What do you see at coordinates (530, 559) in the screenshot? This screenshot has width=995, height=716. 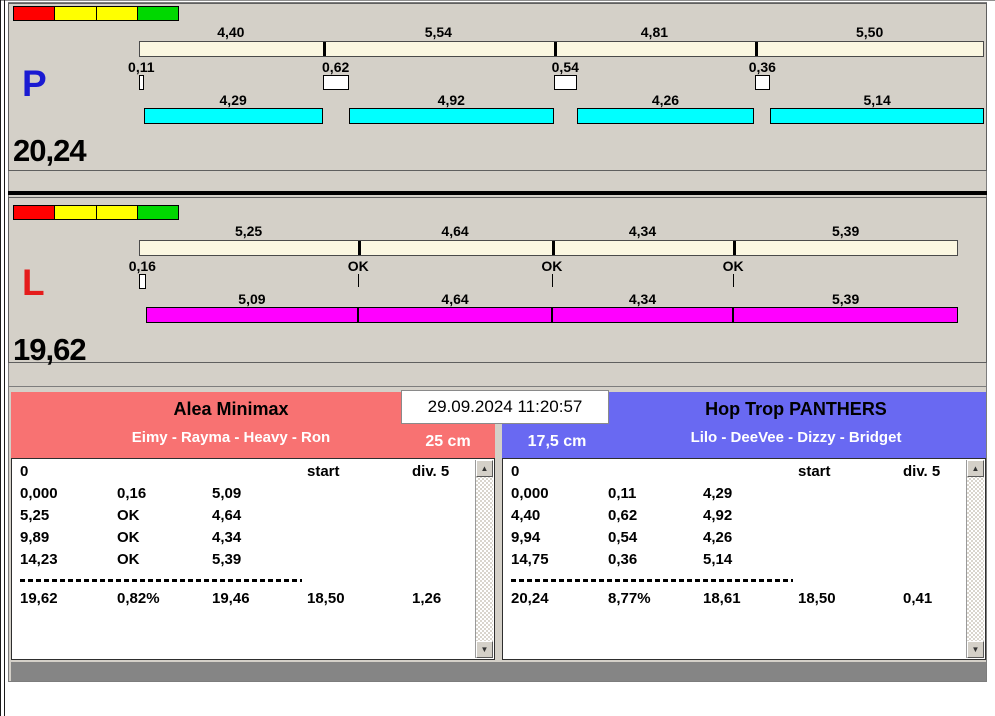 I see `table-cell: 14,75` at bounding box center [530, 559].